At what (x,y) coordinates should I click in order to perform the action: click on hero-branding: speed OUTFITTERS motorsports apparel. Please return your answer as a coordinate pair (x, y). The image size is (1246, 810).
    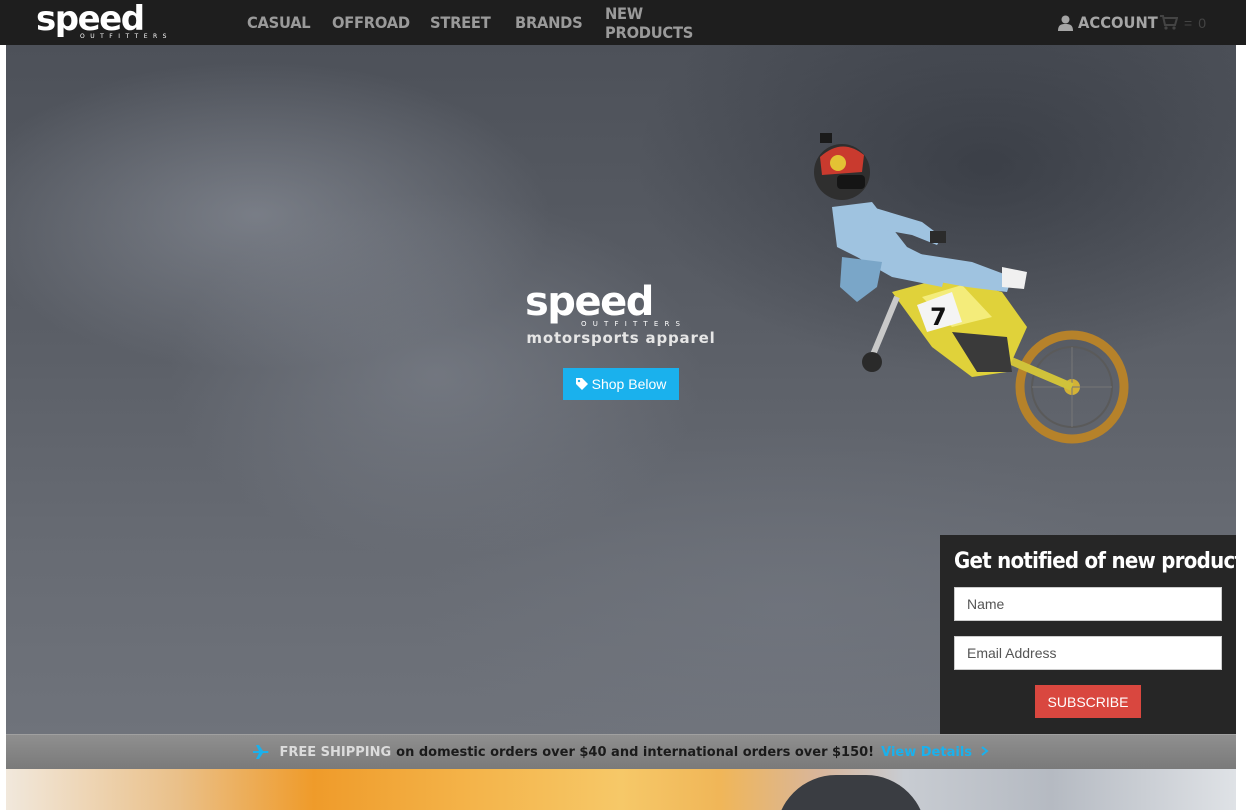
    Looking at the image, I should click on (621, 315).